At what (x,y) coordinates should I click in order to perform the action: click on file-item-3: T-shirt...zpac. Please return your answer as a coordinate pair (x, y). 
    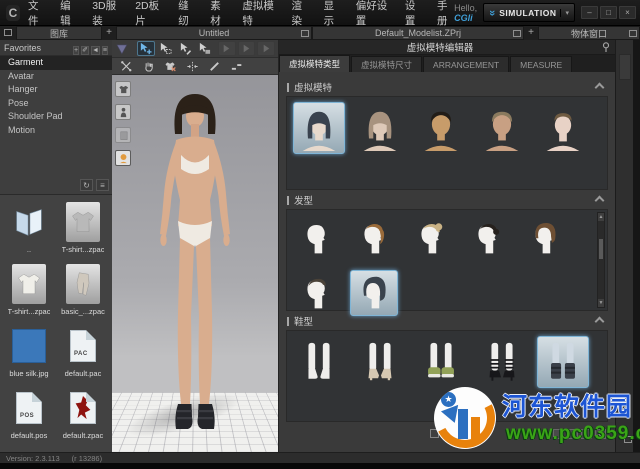
    Looking at the image, I should click on (29, 292).